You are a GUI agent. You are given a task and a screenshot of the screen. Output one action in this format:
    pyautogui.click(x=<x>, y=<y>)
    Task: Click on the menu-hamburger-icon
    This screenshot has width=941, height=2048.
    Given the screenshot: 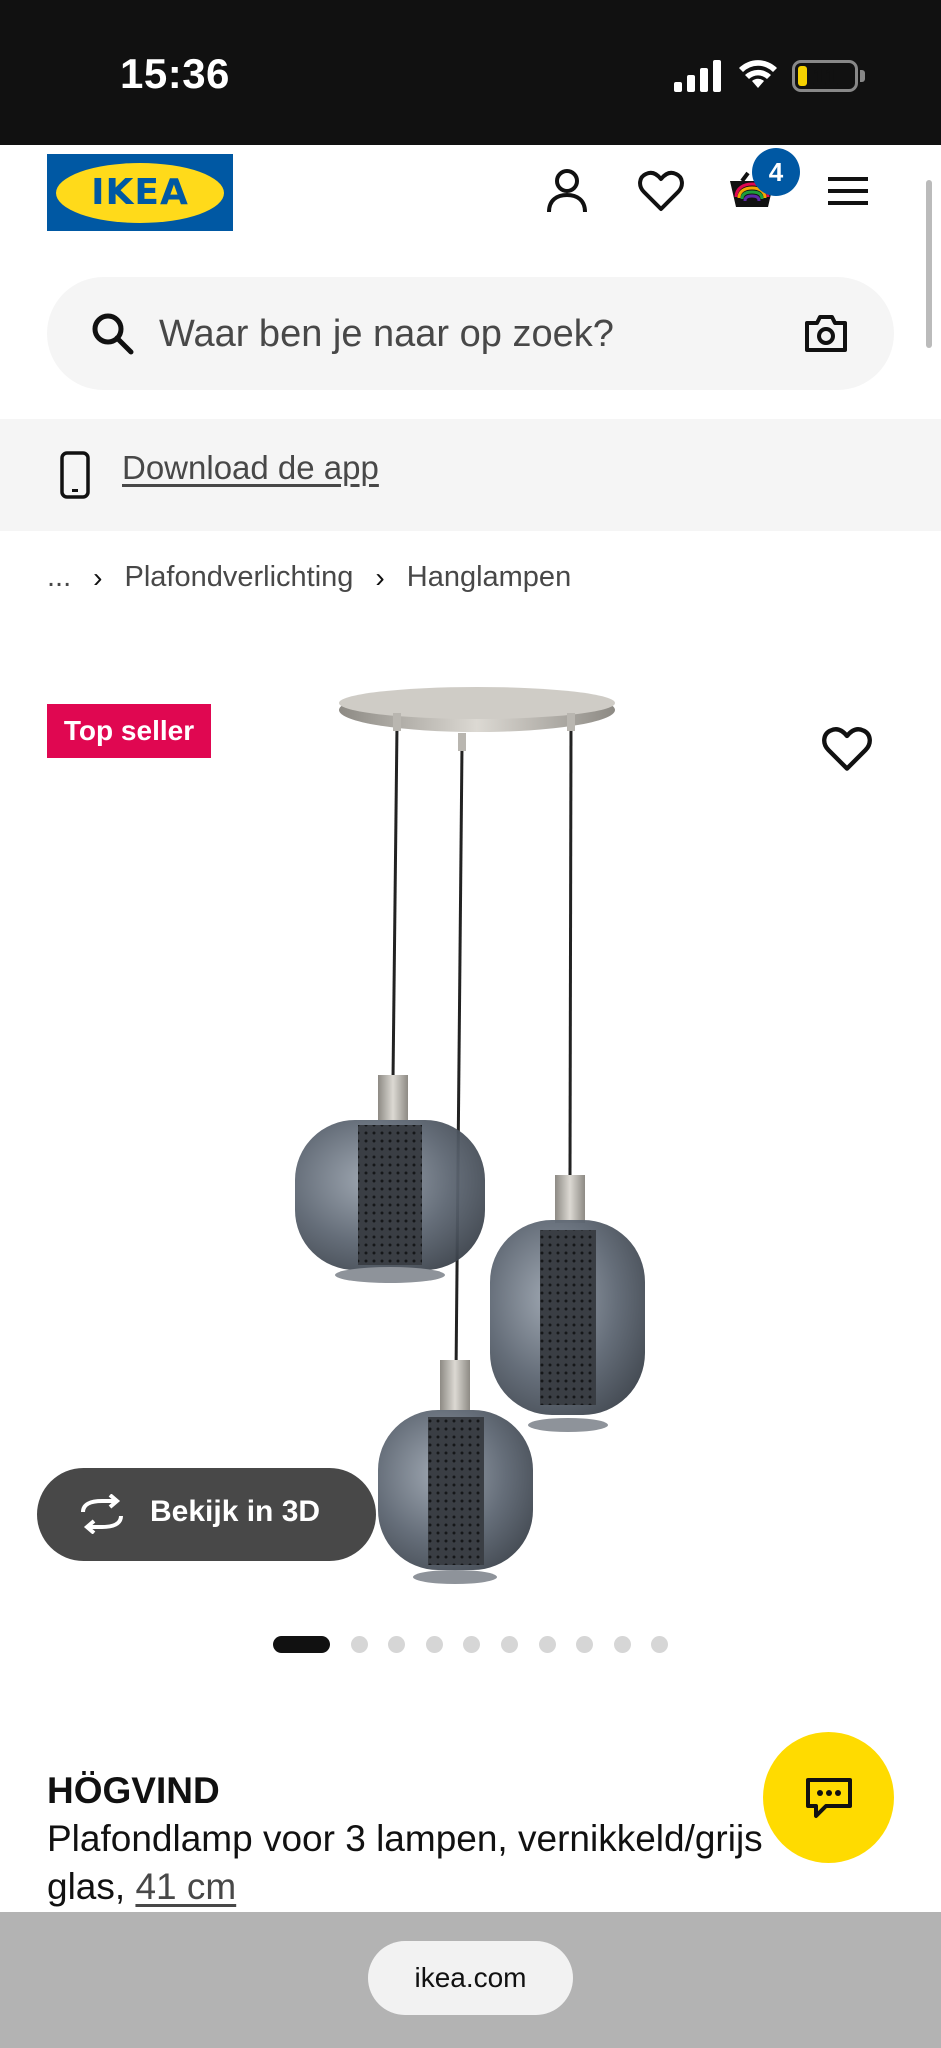 What is the action you would take?
    pyautogui.click(x=848, y=191)
    